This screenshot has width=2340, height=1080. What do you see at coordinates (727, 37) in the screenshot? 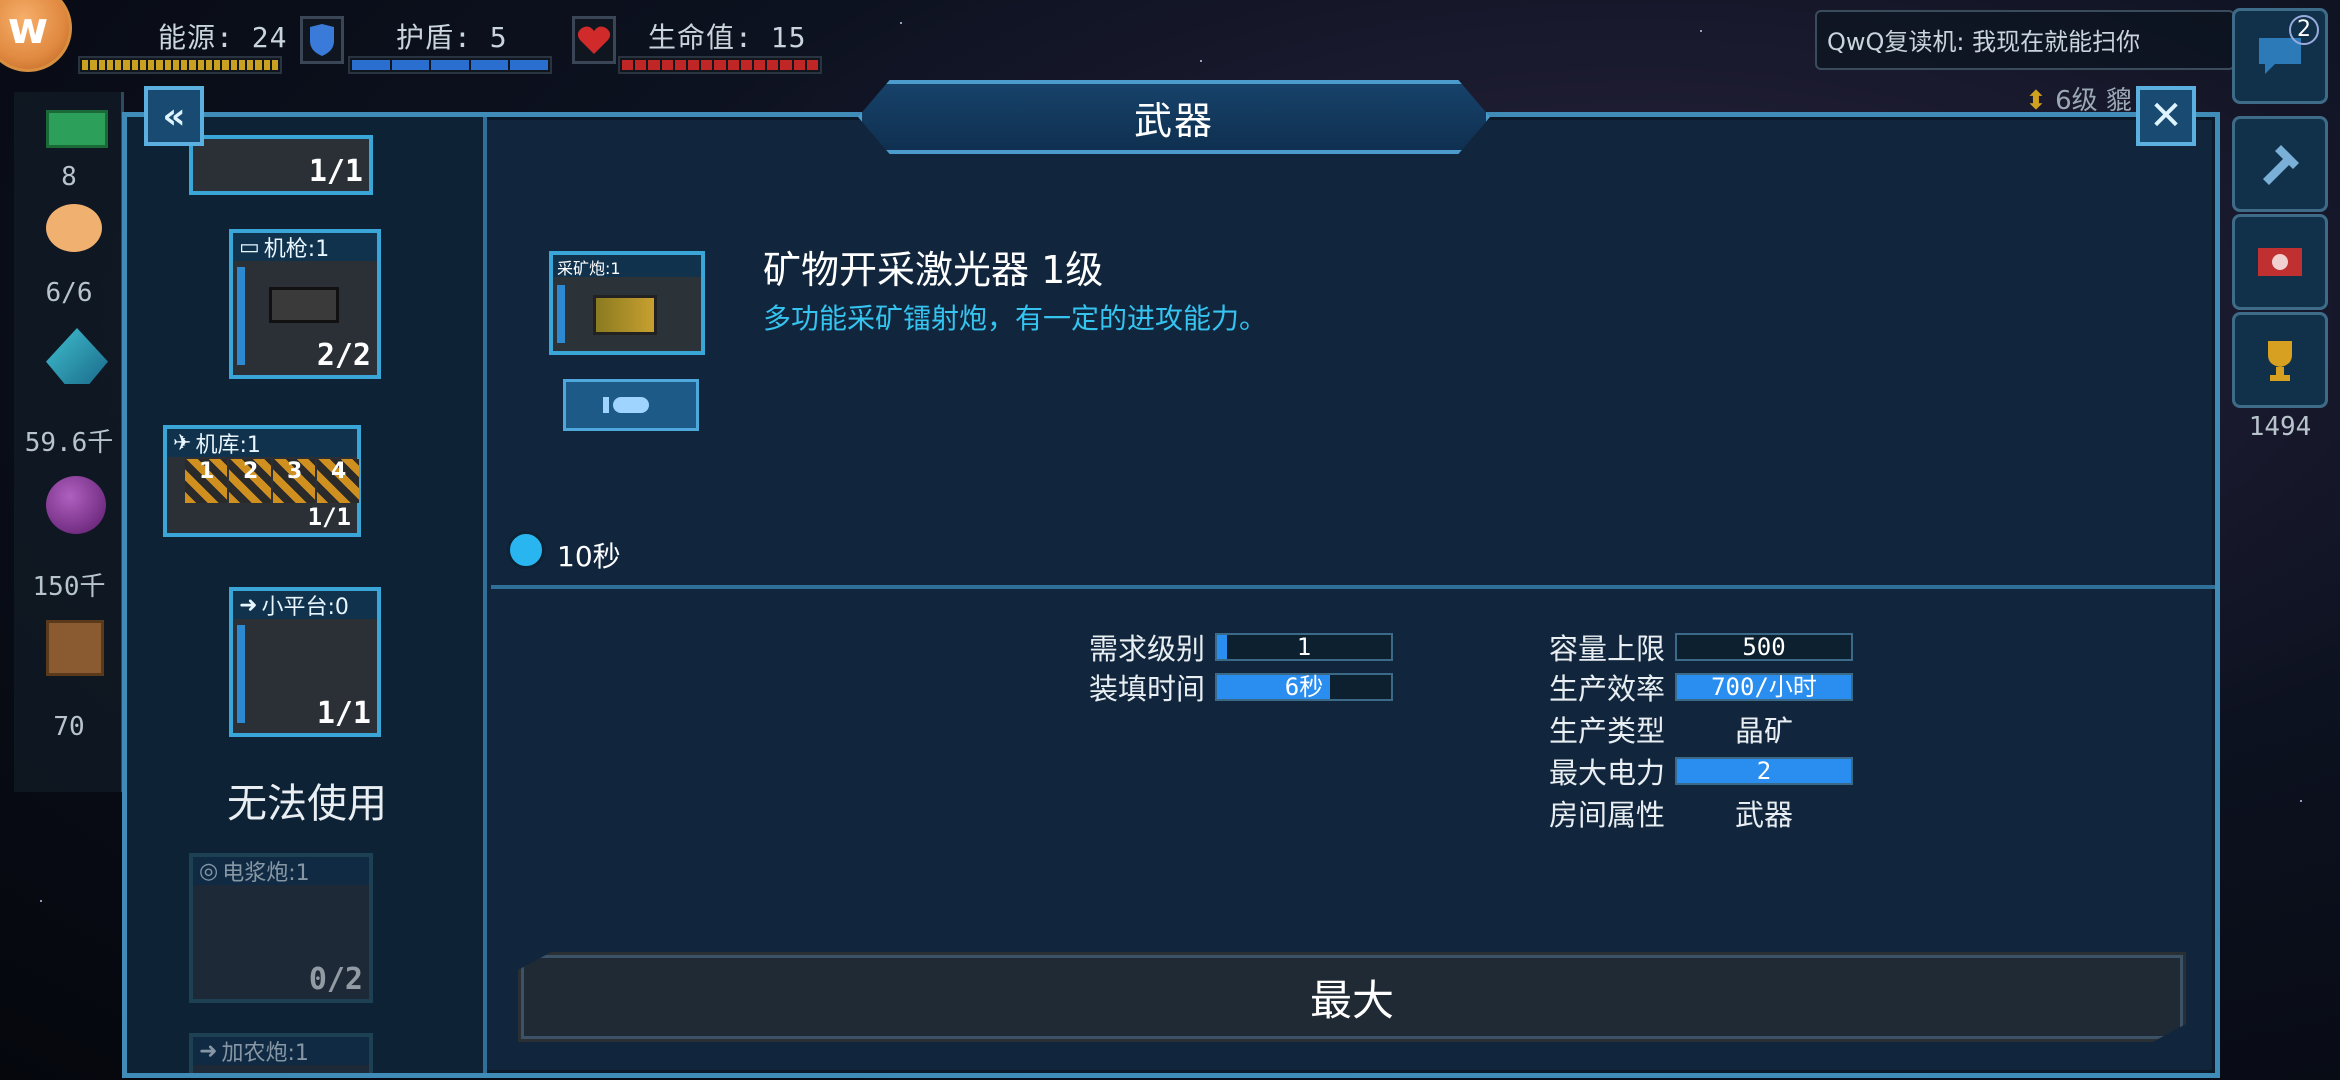
I see `life-label: 生命值: 15` at bounding box center [727, 37].